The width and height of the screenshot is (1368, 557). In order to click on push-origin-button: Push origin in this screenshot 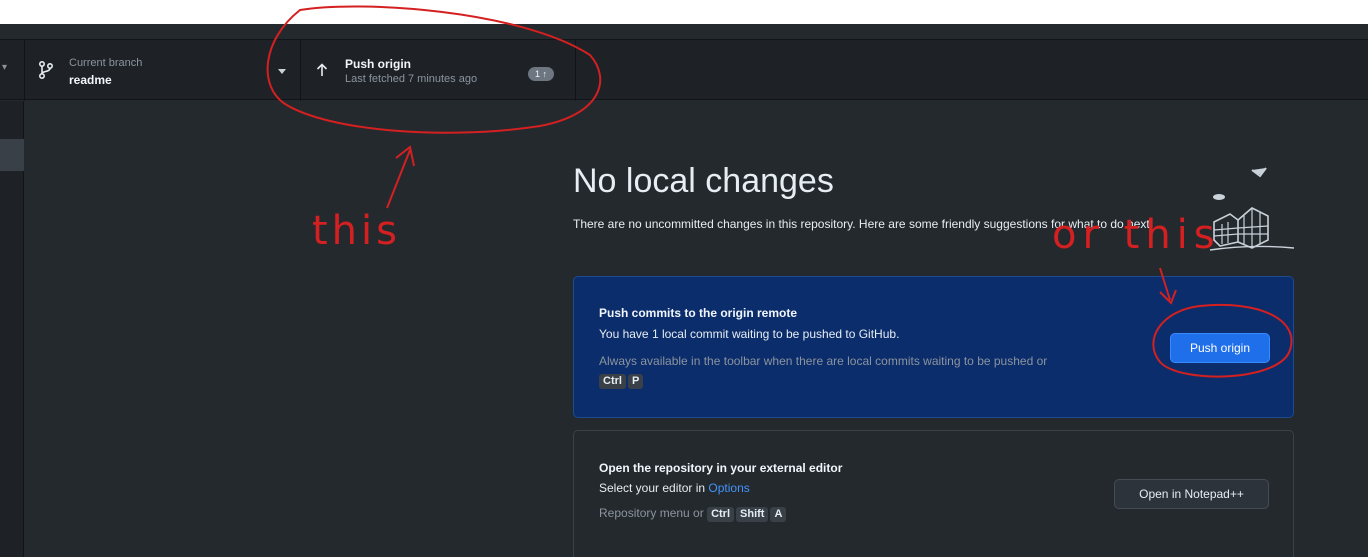, I will do `click(1220, 348)`.